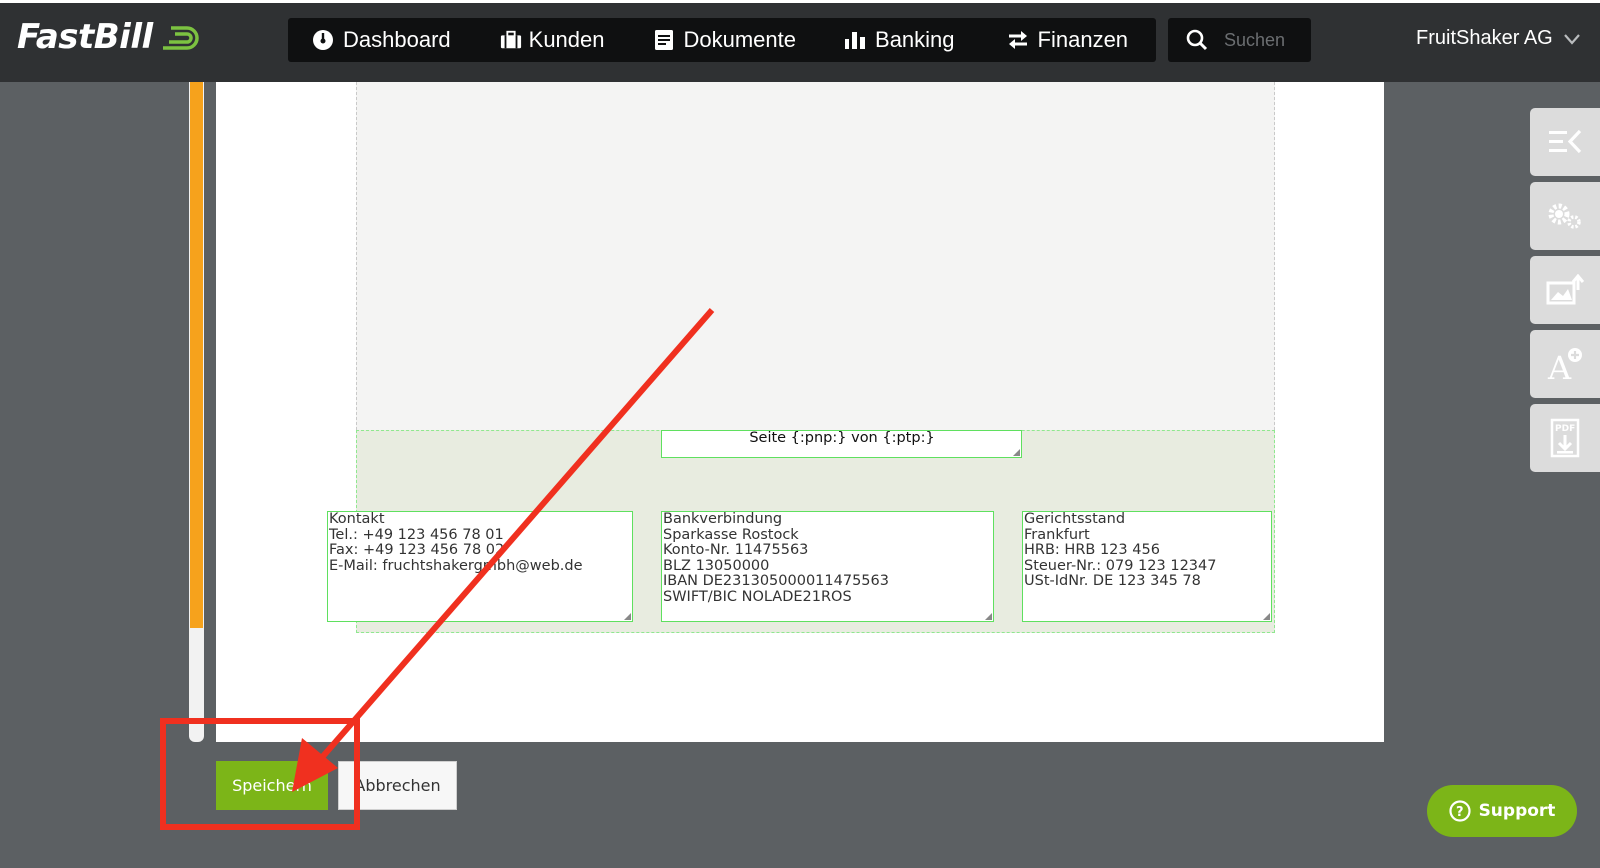 The width and height of the screenshot is (1600, 868). I want to click on scrollbar-thumb, so click(196, 355).